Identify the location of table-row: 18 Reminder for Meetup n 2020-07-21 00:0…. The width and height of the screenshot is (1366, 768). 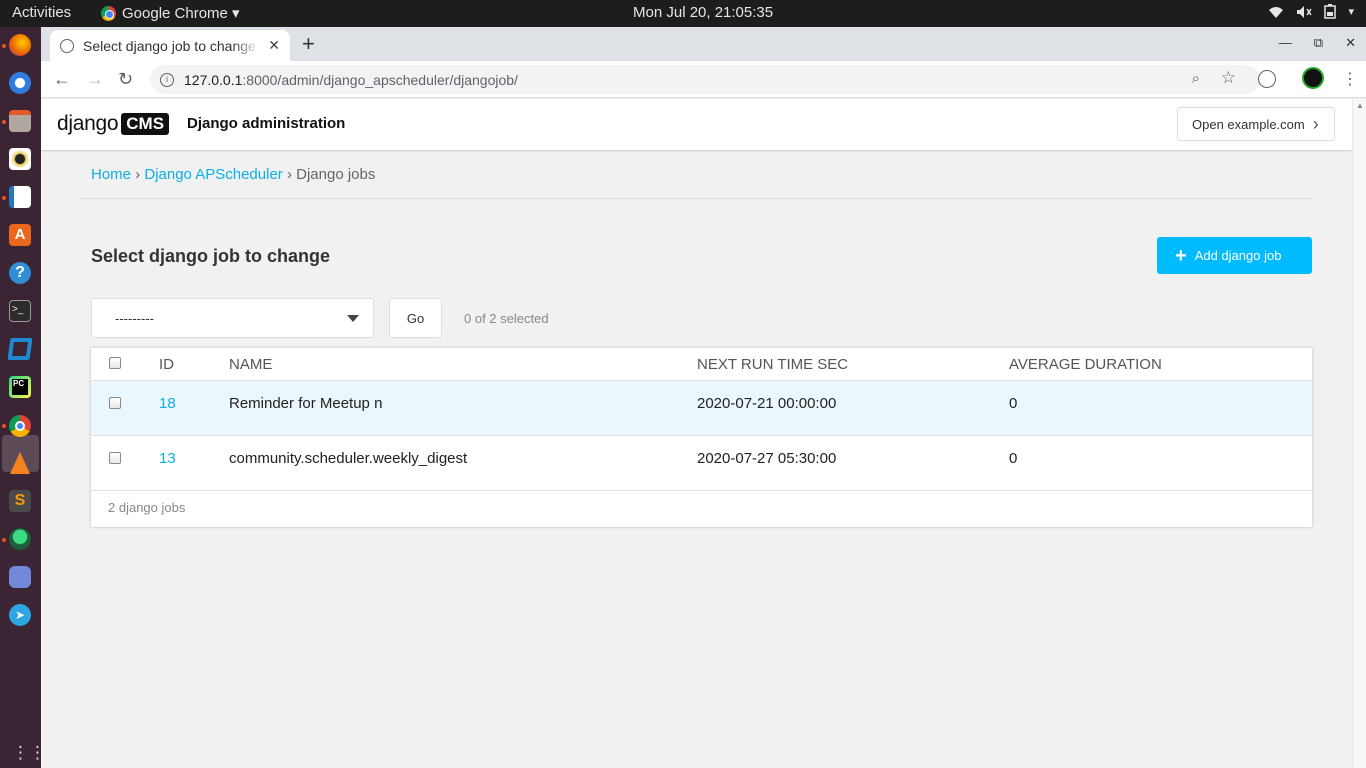
(701, 408).